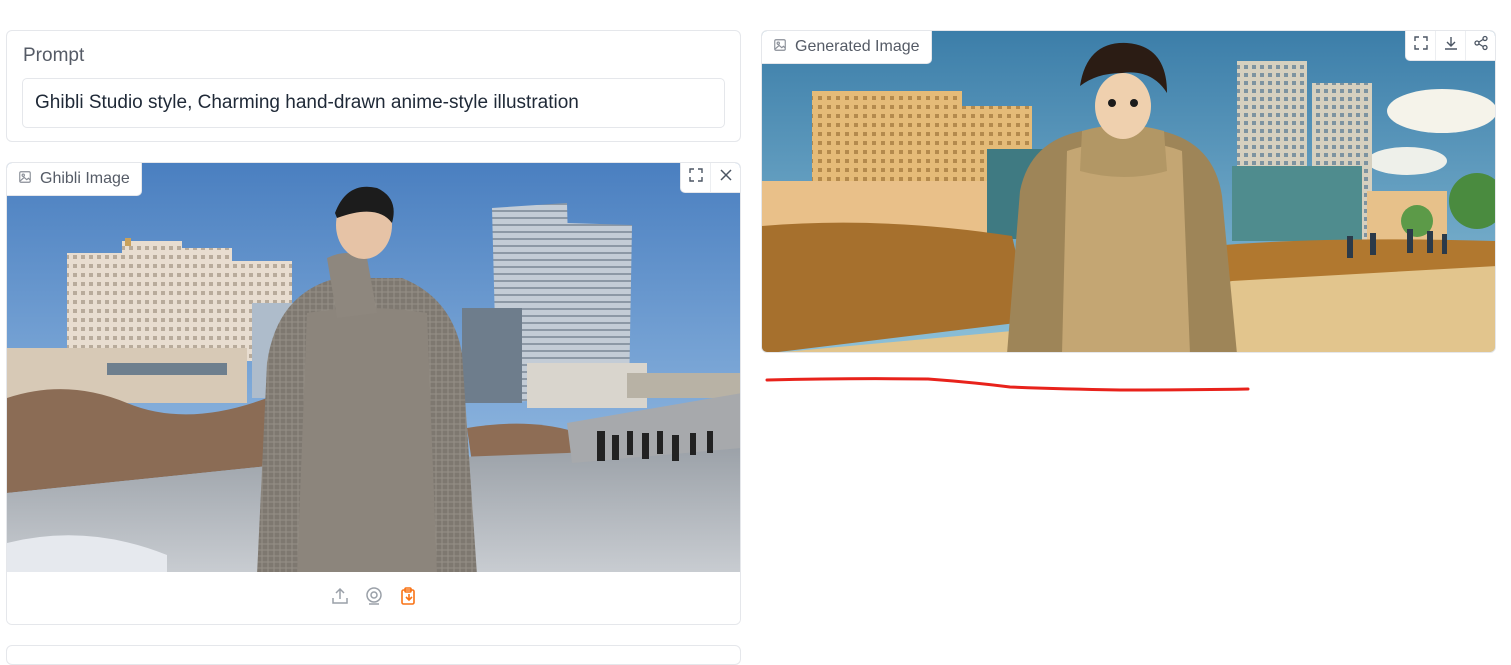 This screenshot has height=665, width=1511. I want to click on download-icon, so click(1451, 45).